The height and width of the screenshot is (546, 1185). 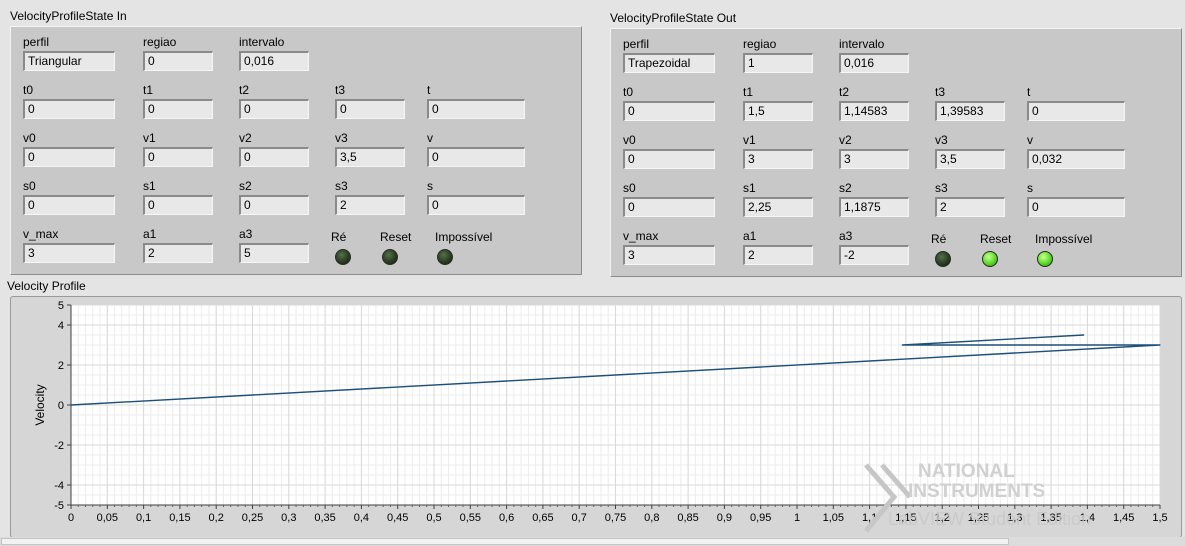 What do you see at coordinates (874, 255) in the screenshot?
I see `field-value: -2` at bounding box center [874, 255].